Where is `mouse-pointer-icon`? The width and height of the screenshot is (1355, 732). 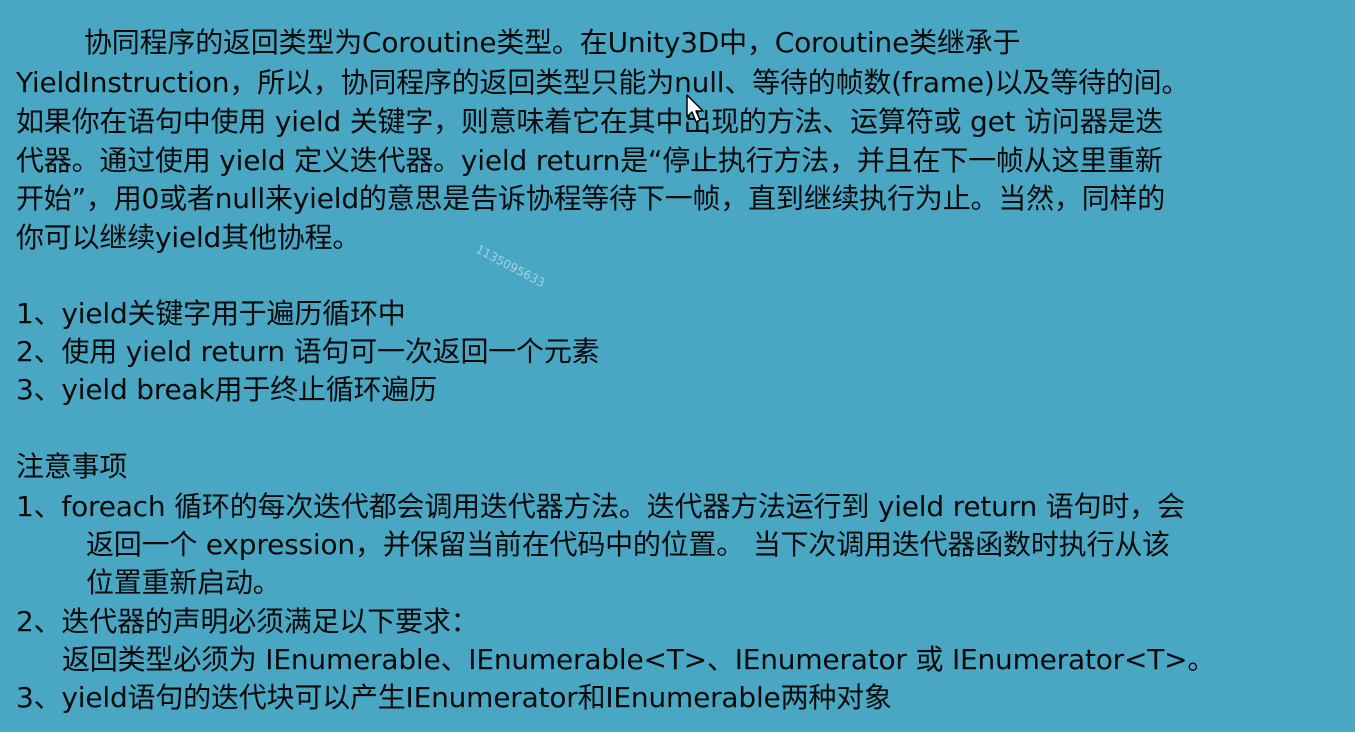
mouse-pointer-icon is located at coordinates (695, 108).